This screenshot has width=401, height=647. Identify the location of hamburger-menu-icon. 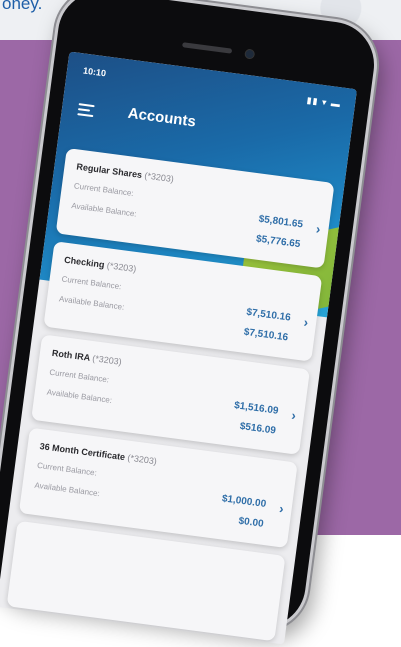
(86, 110).